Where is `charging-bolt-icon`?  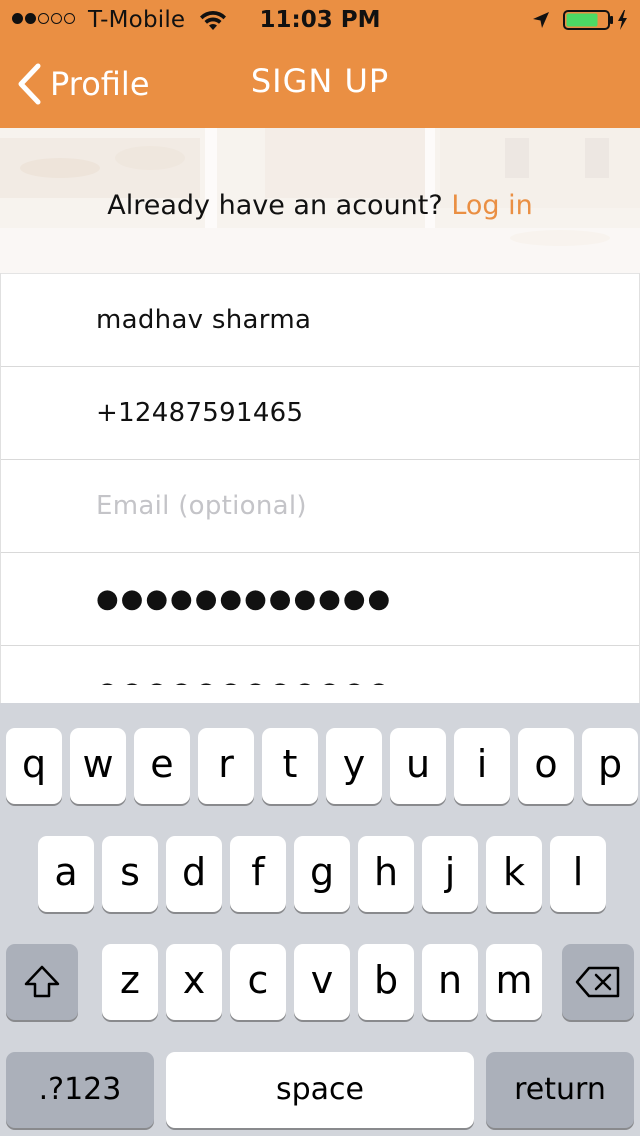 charging-bolt-icon is located at coordinates (622, 20).